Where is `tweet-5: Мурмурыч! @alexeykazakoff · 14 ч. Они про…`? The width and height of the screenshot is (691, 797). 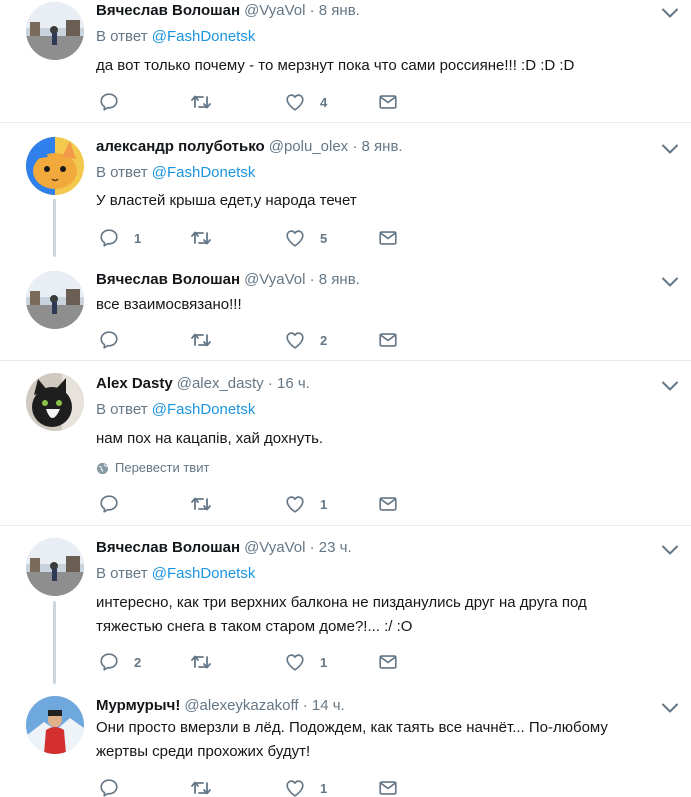
tweet-5: Мурмурыч! @alexeykazakoff · 14 ч. Они про… is located at coordinates (345, 740).